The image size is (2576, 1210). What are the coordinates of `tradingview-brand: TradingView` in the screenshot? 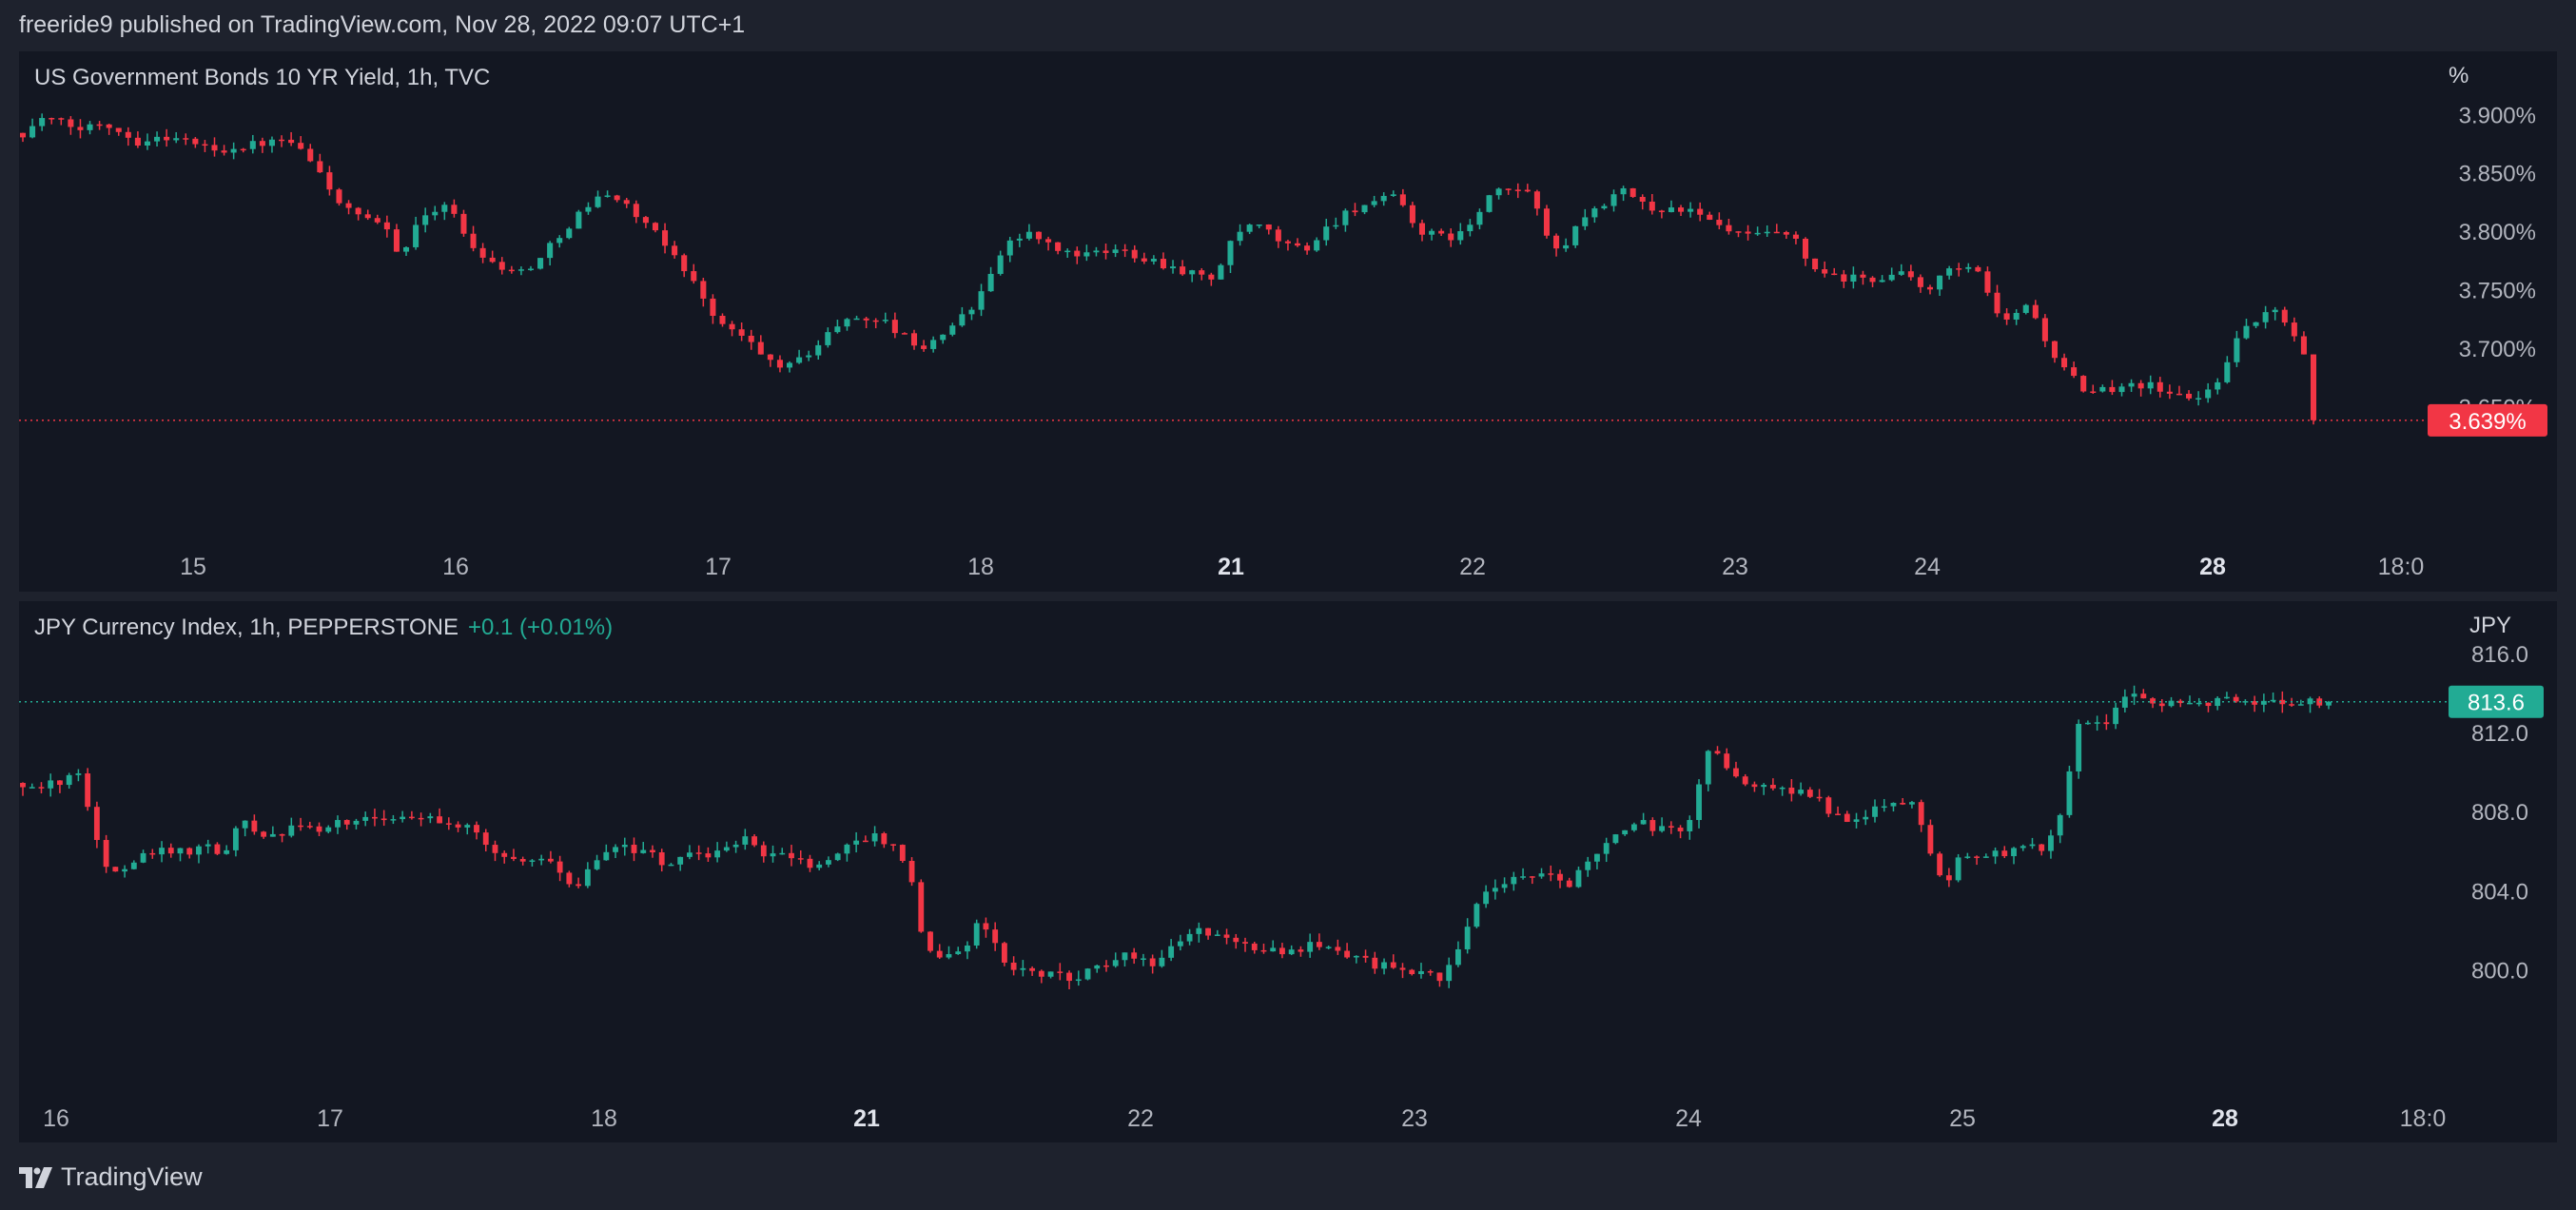 It's located at (111, 1177).